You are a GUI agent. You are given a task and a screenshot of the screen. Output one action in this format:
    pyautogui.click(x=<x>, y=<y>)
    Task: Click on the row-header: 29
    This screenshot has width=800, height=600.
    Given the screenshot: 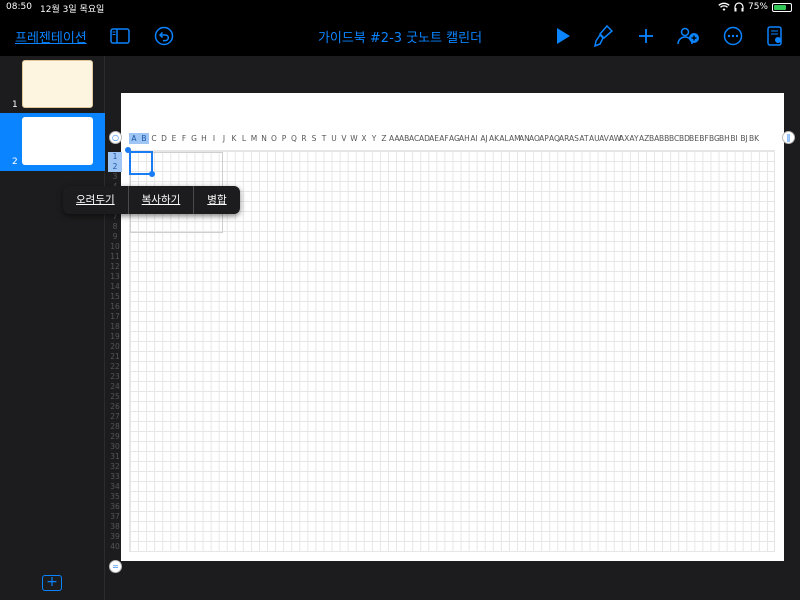 What is the action you would take?
    pyautogui.click(x=115, y=437)
    